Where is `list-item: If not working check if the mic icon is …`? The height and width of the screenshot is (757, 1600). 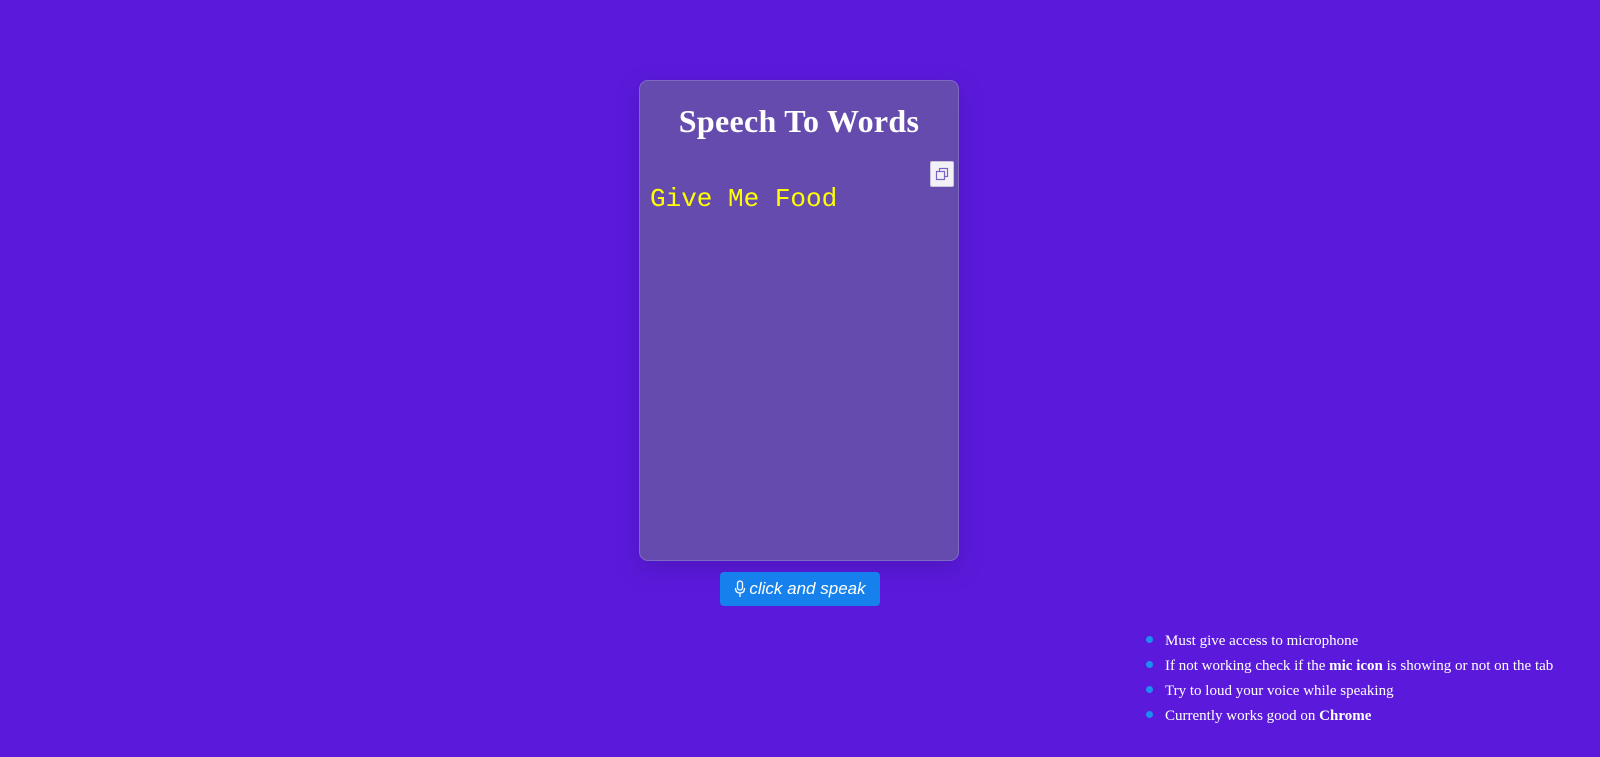
list-item: If not working check if the mic icon is … is located at coordinates (1342, 666).